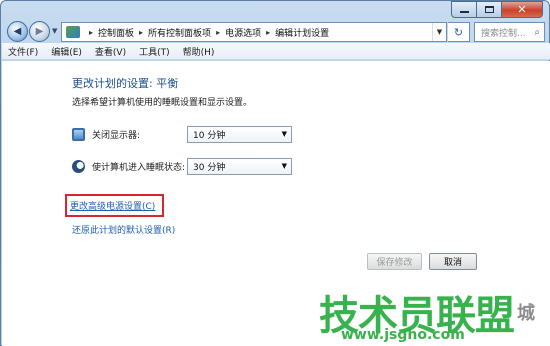  What do you see at coordinates (66, 51) in the screenshot?
I see `menu-edit: 编辑(E)` at bounding box center [66, 51].